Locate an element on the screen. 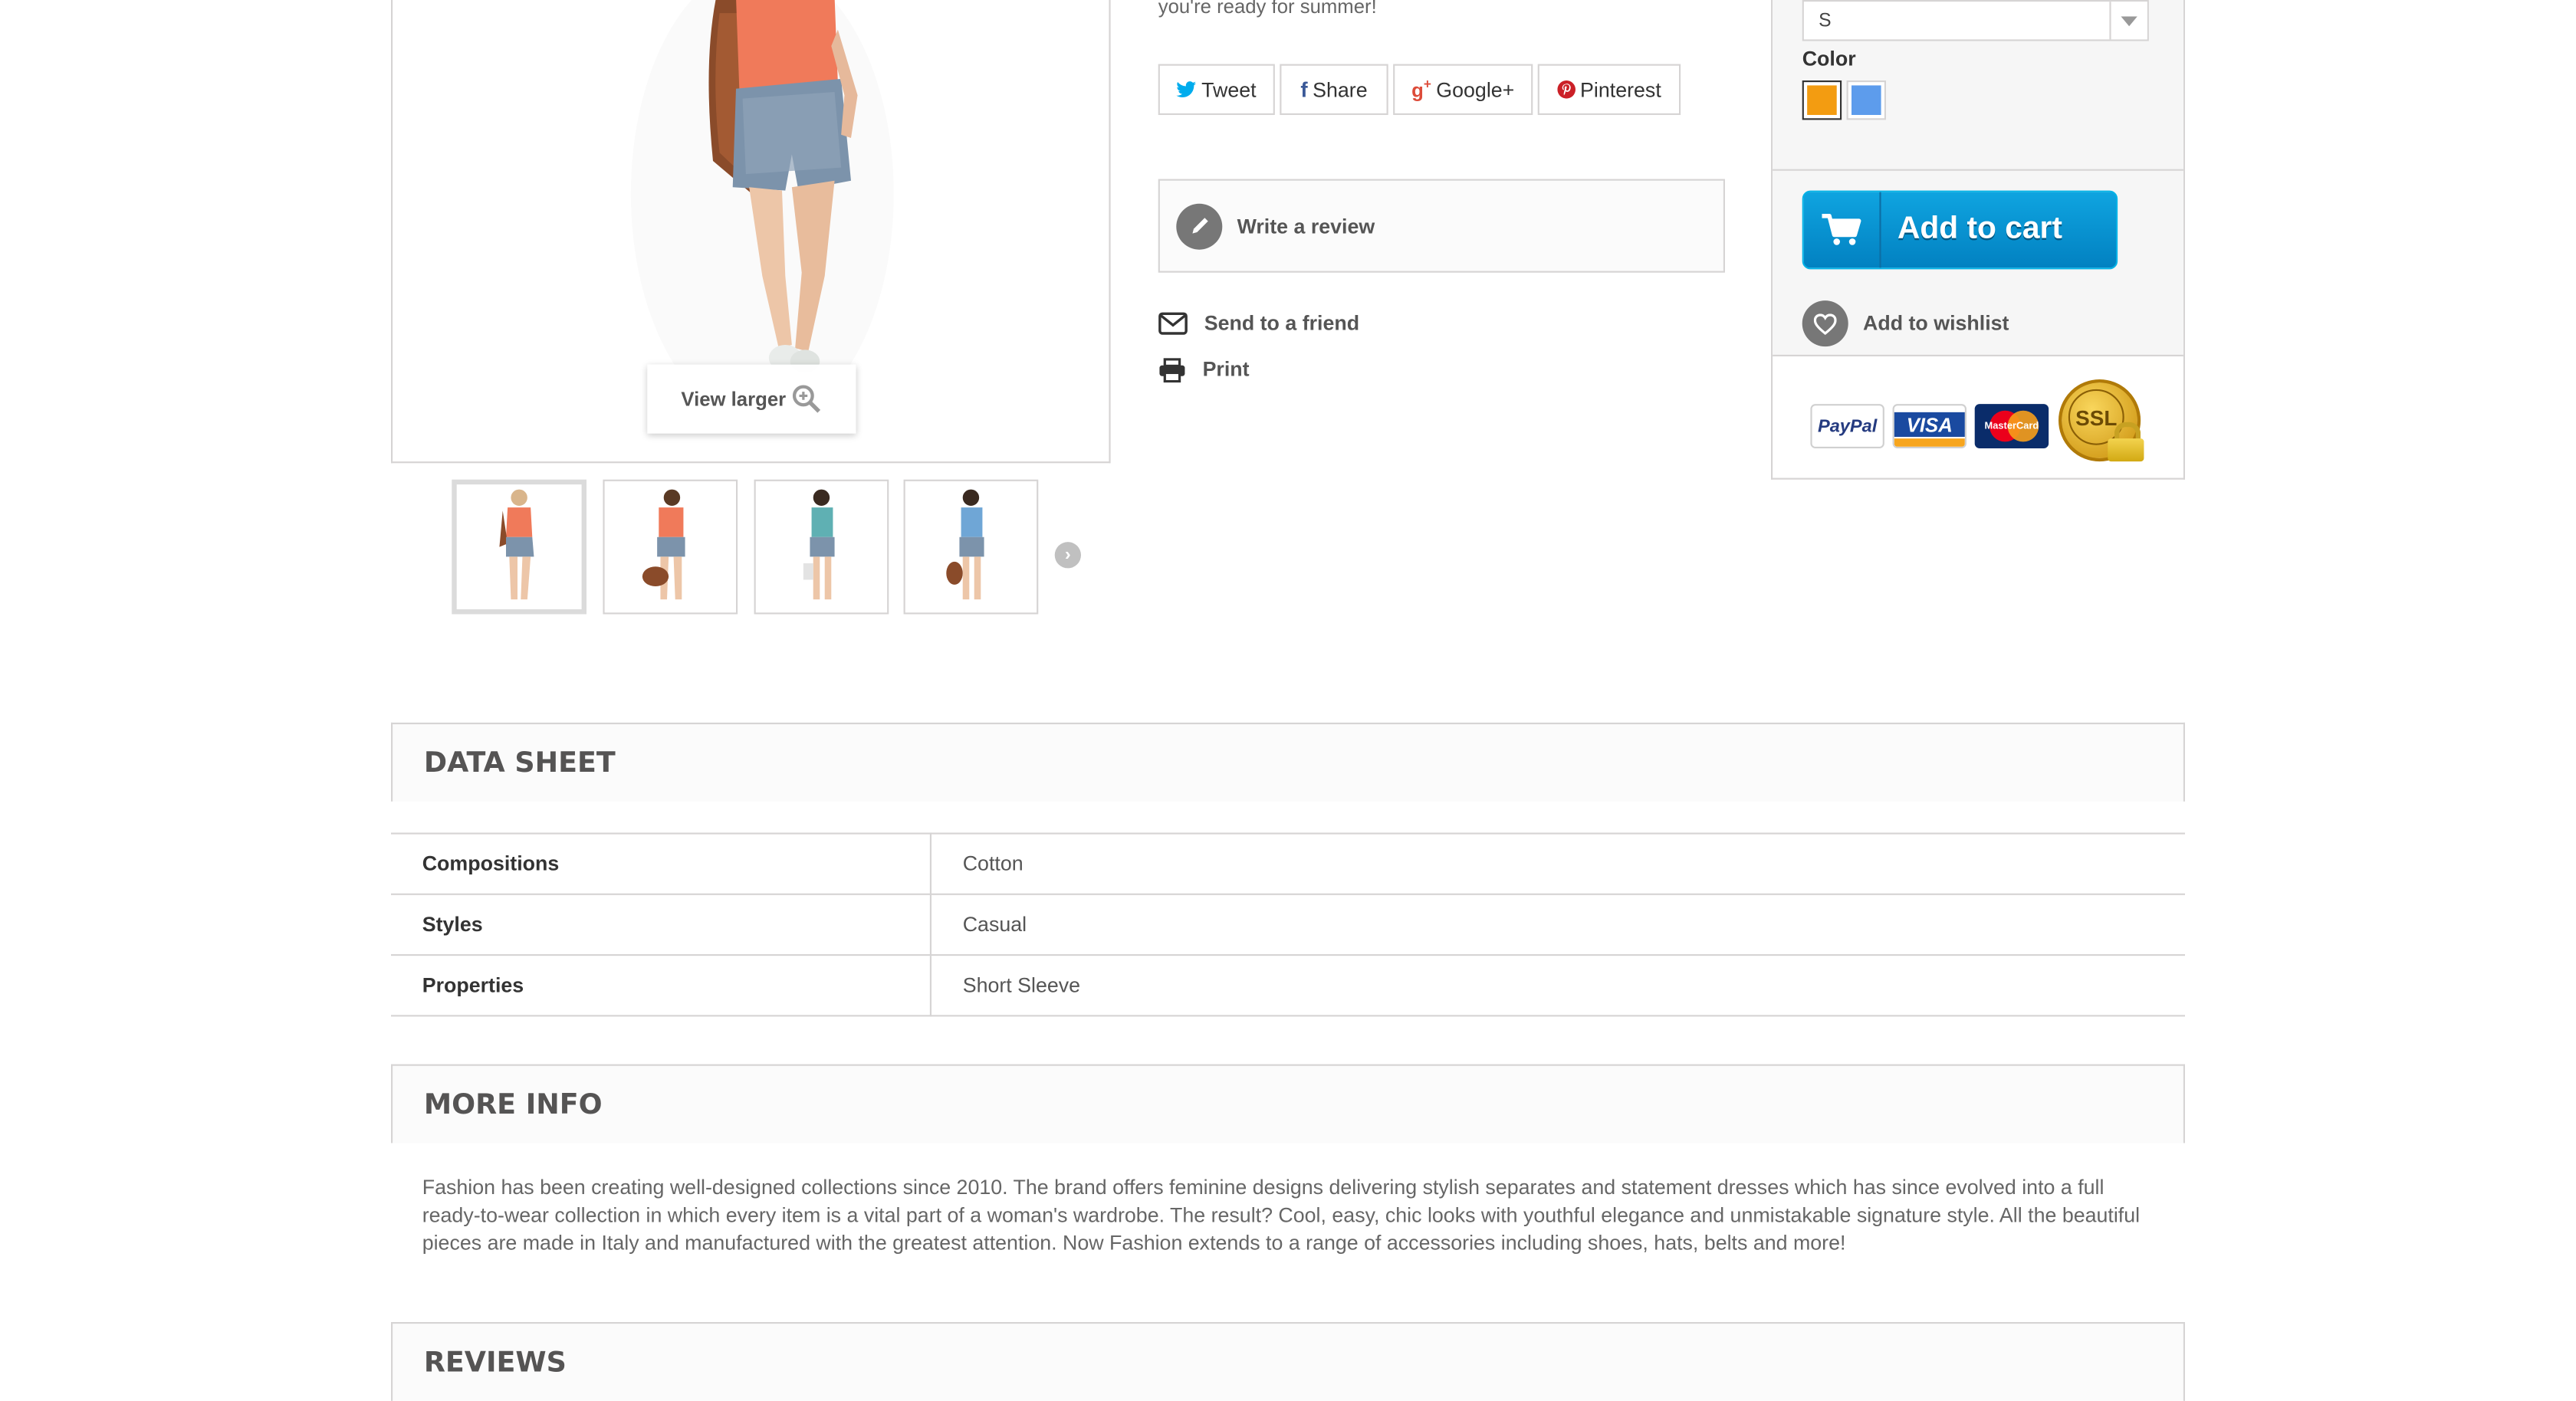 The height and width of the screenshot is (1401, 2576). zoom-in-icon is located at coordinates (807, 399).